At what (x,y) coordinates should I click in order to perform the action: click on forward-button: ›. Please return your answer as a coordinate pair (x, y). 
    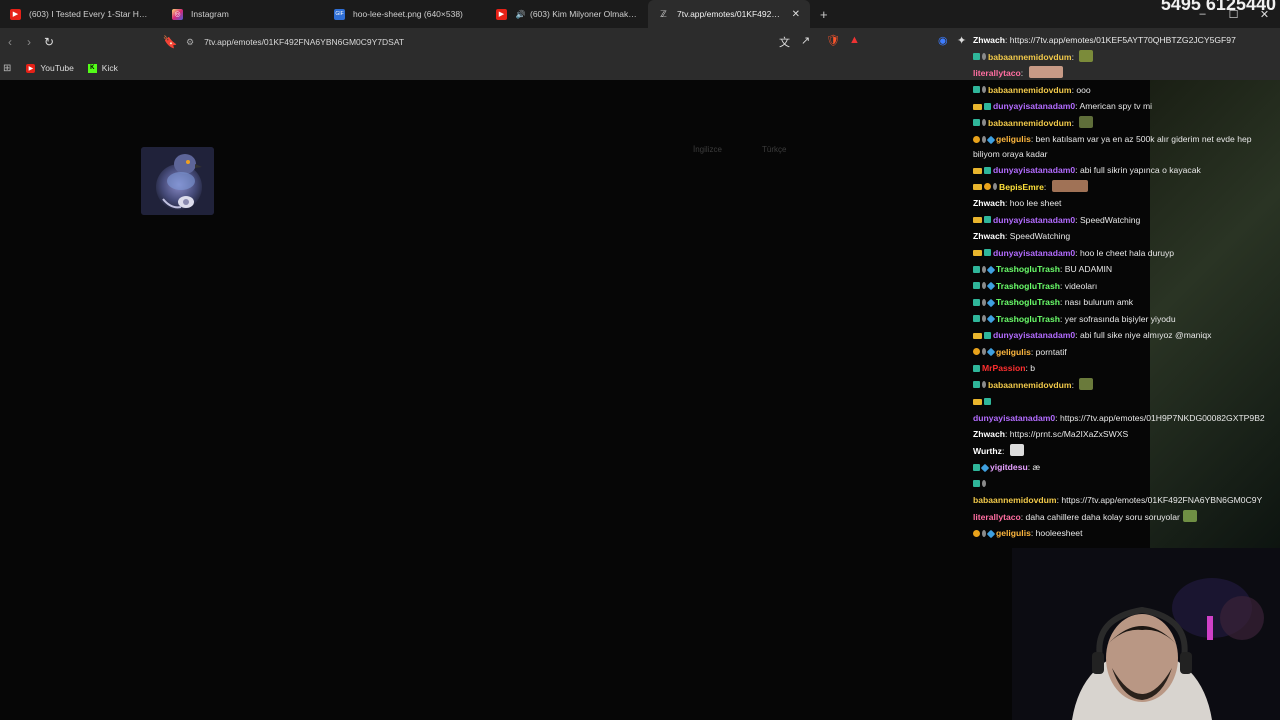
    Looking at the image, I should click on (29, 42).